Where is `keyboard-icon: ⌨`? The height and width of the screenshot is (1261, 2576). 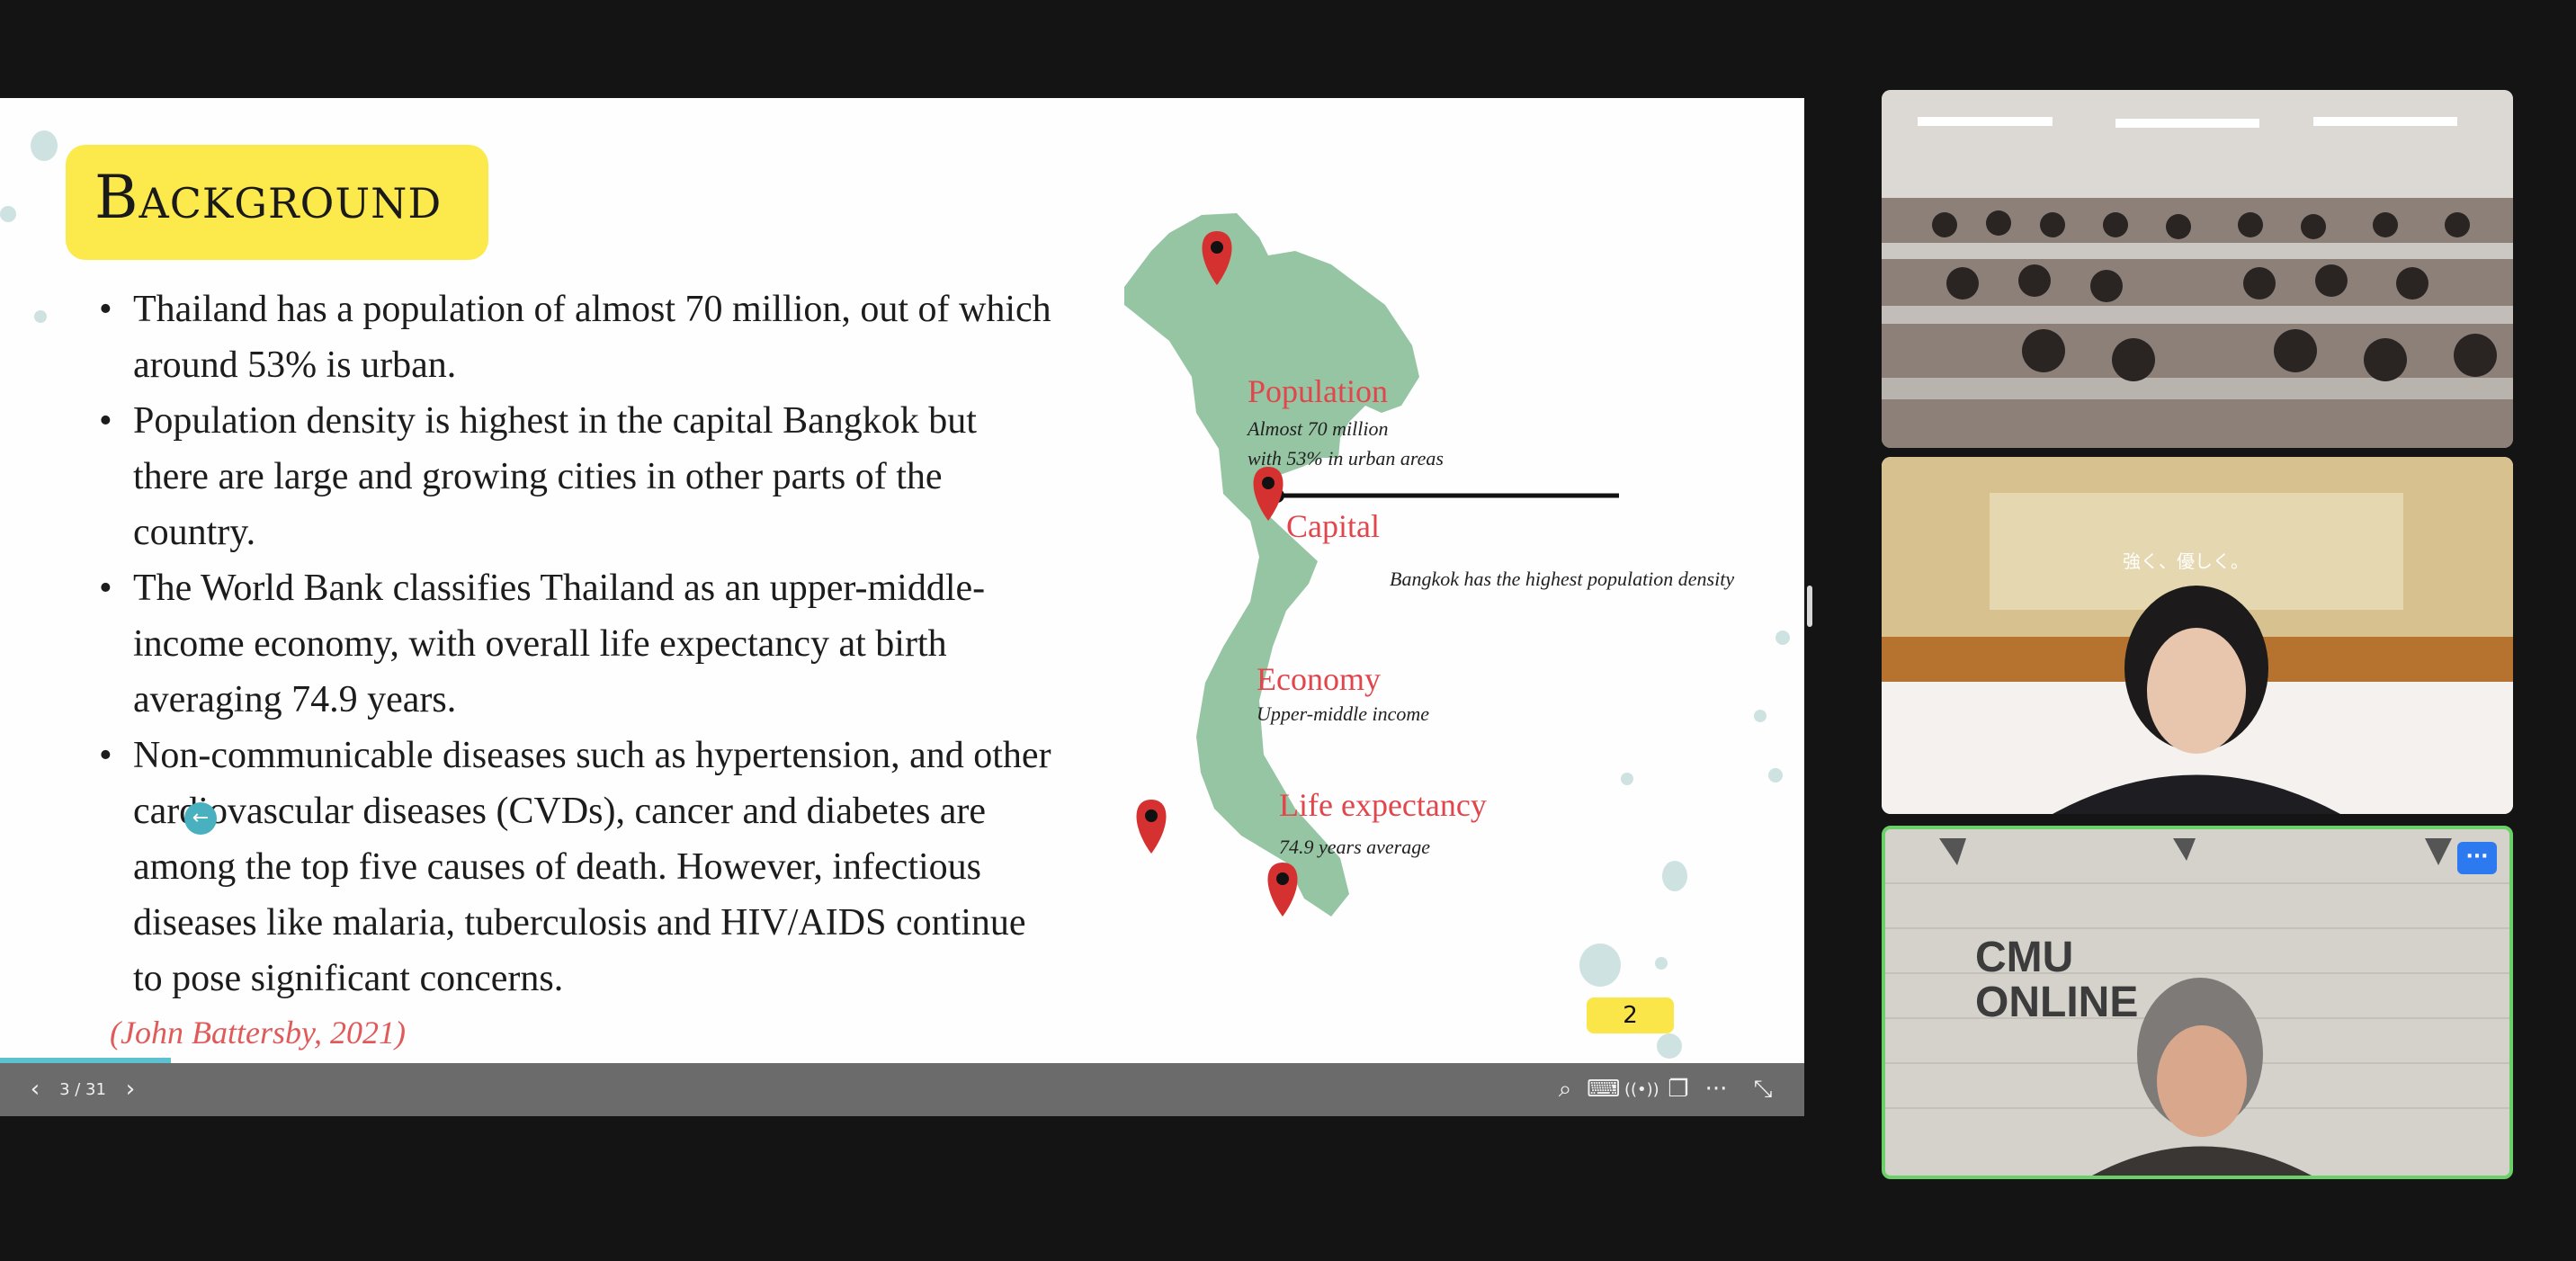 keyboard-icon: ⌨ is located at coordinates (1604, 1089).